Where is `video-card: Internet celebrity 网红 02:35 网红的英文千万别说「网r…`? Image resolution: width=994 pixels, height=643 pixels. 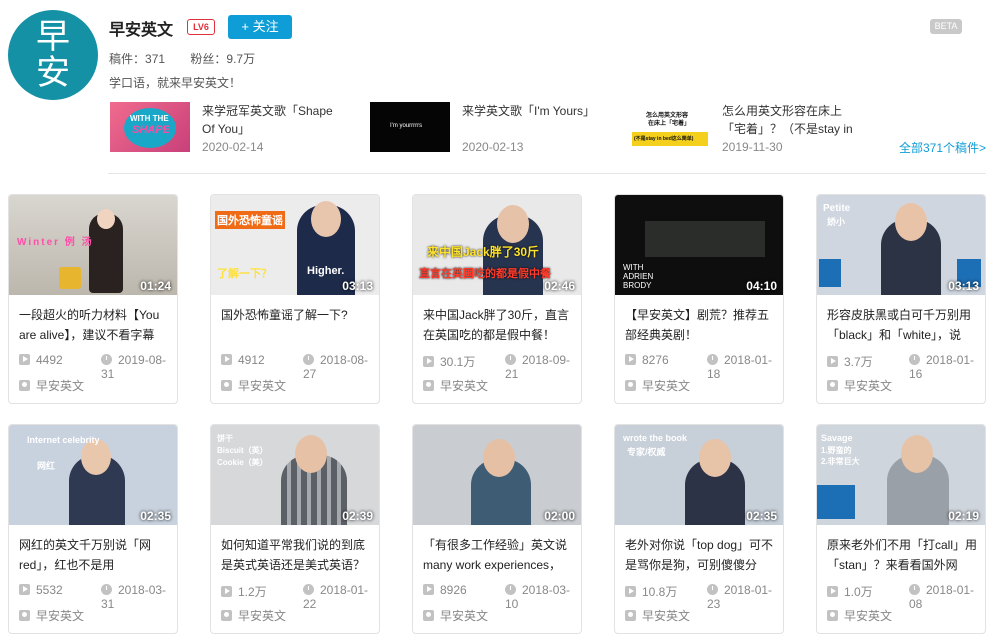
video-card: Internet celebrity 网红 02:35 网红的英文千万别说「网r… is located at coordinates (93, 529).